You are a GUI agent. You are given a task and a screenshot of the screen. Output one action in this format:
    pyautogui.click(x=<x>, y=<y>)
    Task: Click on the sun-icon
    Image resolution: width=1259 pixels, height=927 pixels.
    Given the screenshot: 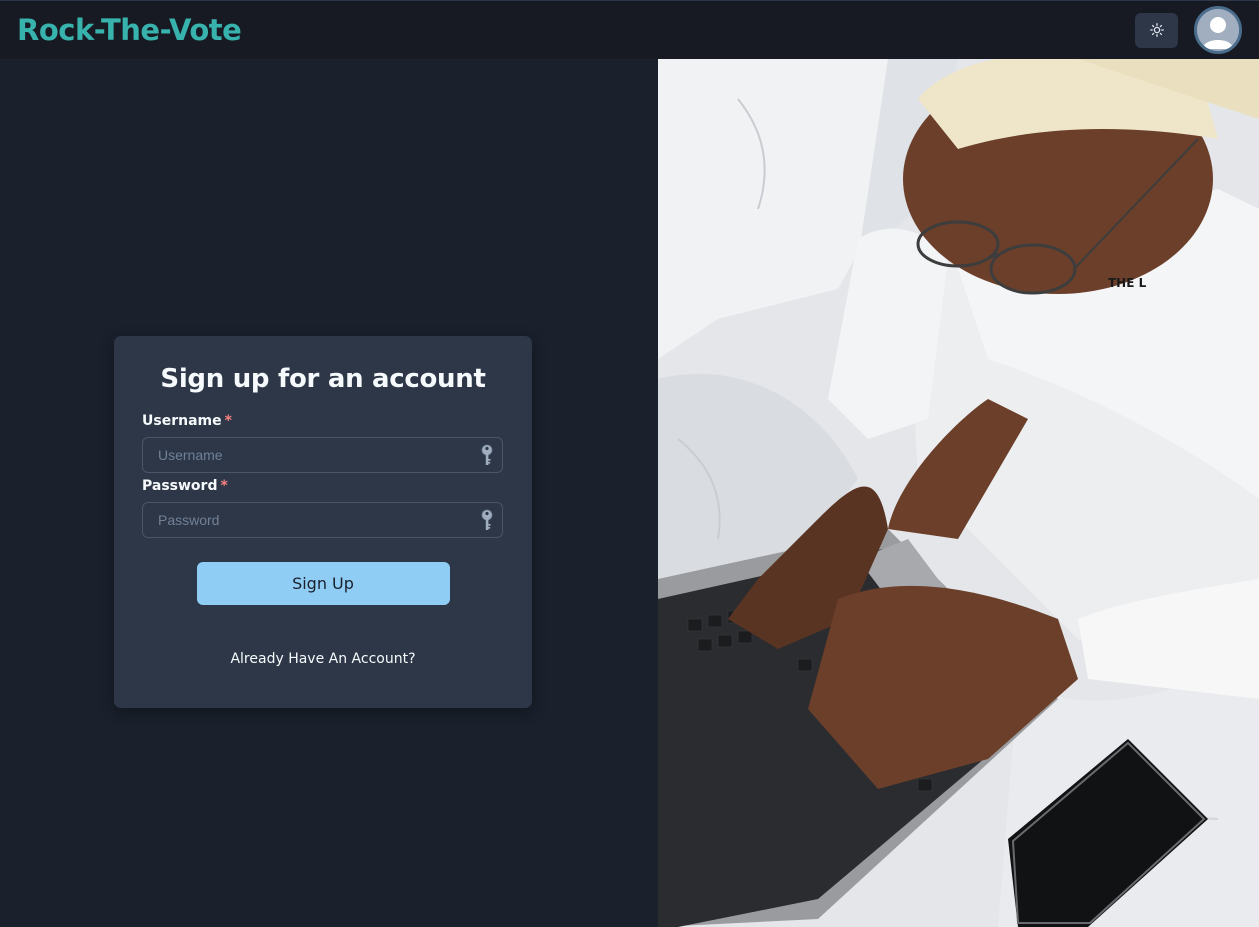 What is the action you would take?
    pyautogui.click(x=1156, y=30)
    